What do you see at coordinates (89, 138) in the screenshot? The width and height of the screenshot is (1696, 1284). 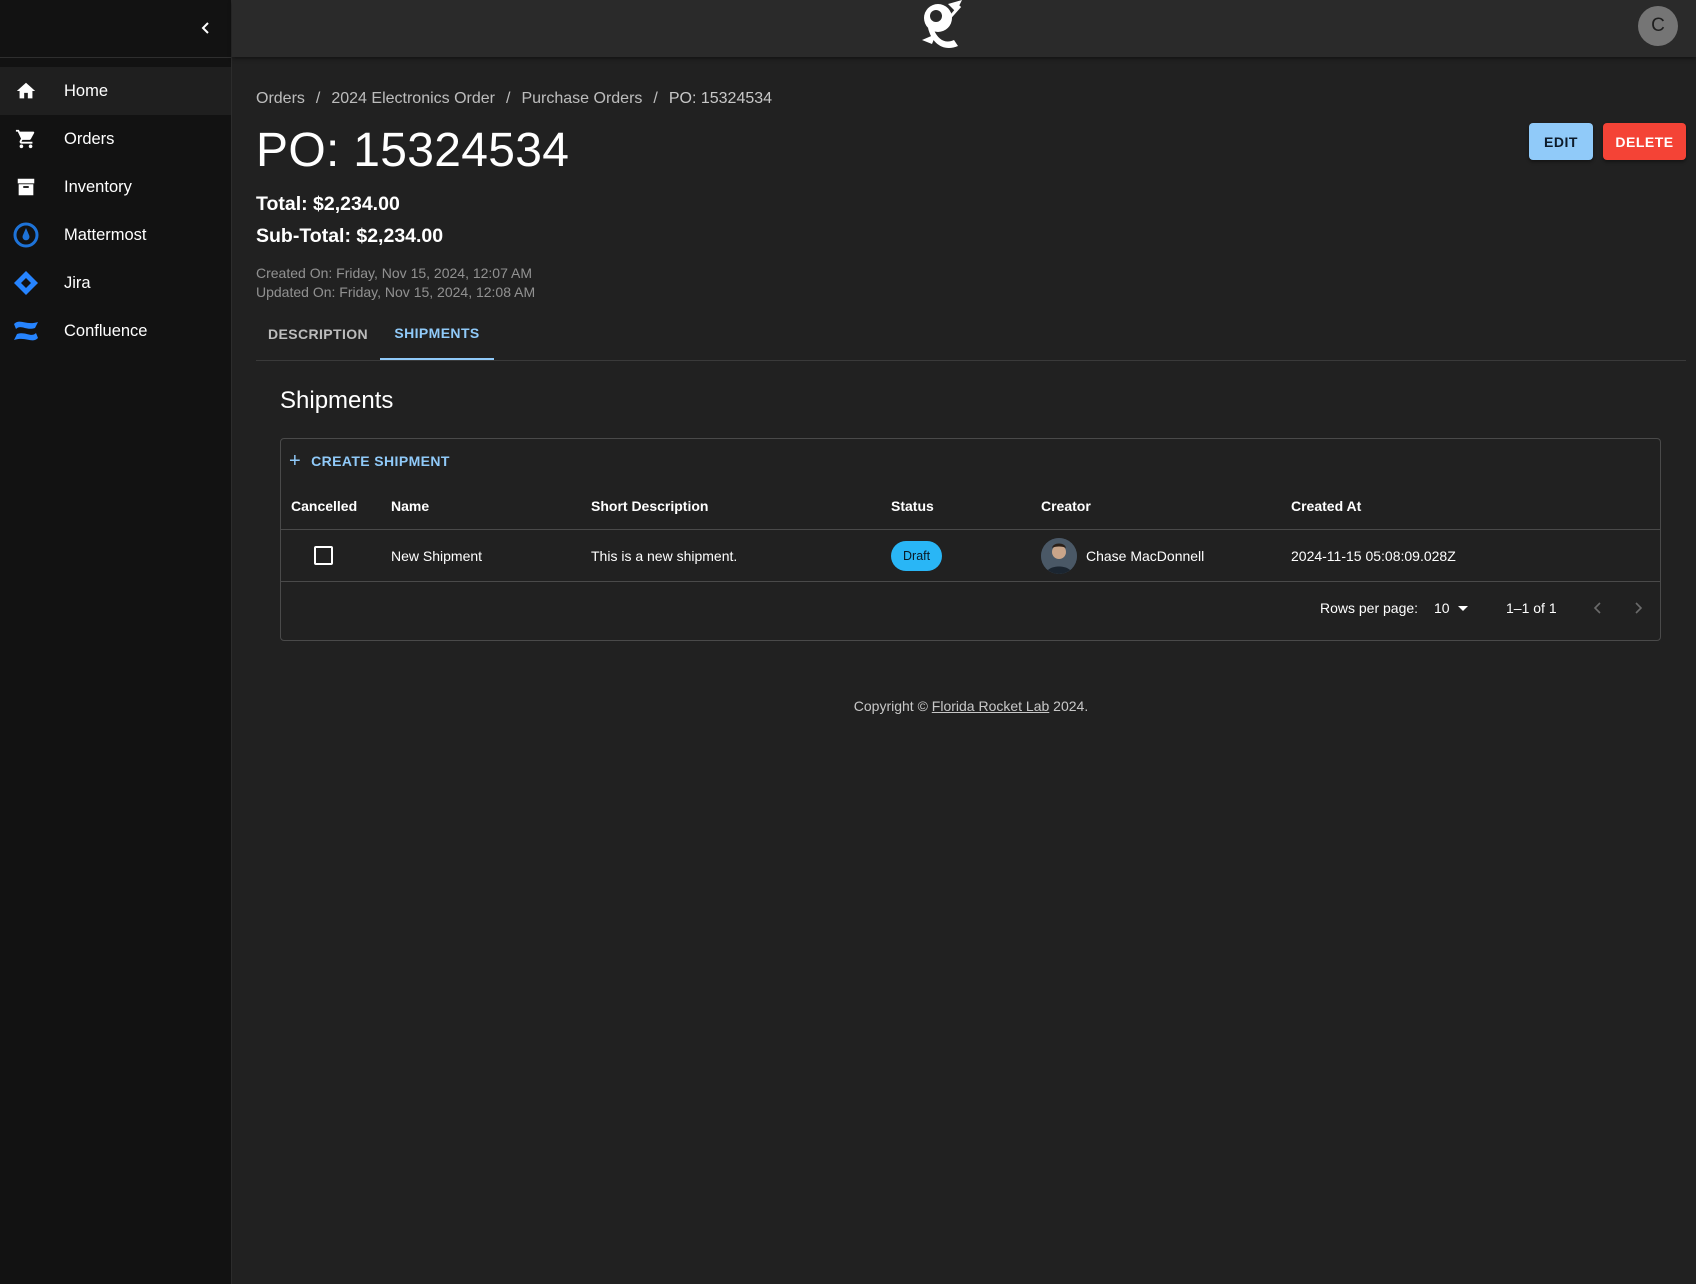 I see `sidebar-item-label: Orders` at bounding box center [89, 138].